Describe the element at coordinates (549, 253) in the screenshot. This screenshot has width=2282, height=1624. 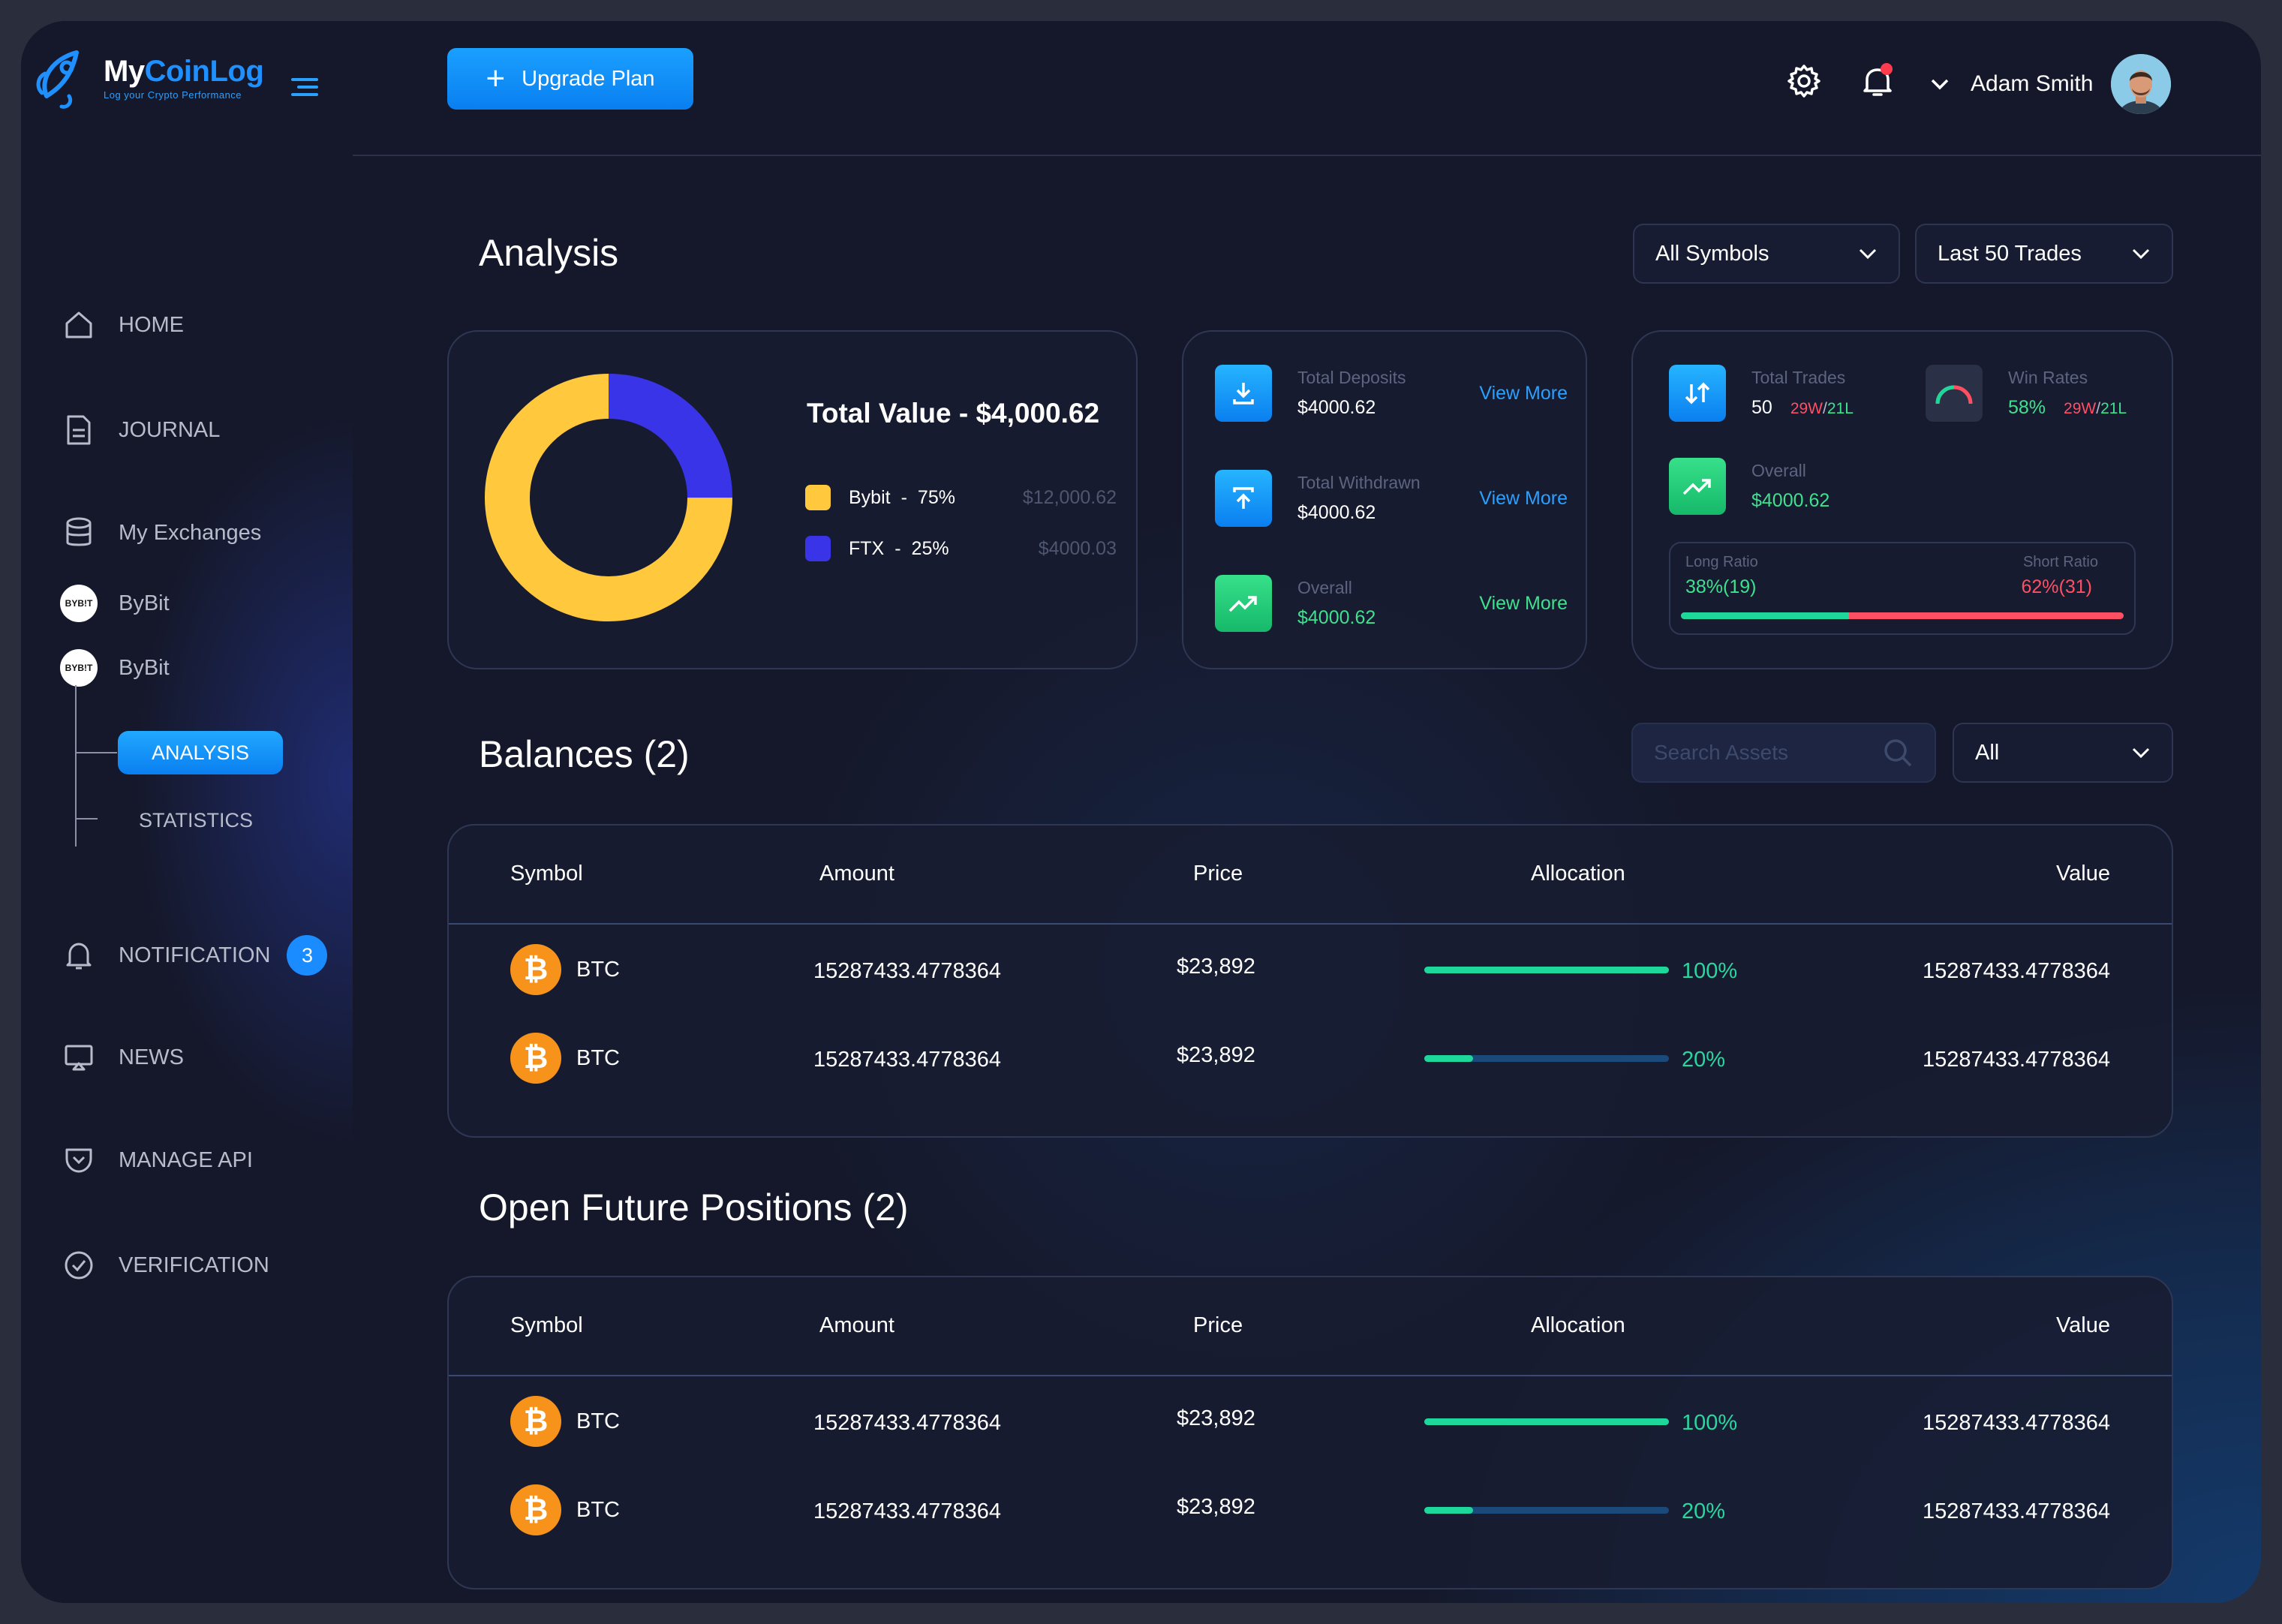
I see `analysis-title: Analysis` at that location.